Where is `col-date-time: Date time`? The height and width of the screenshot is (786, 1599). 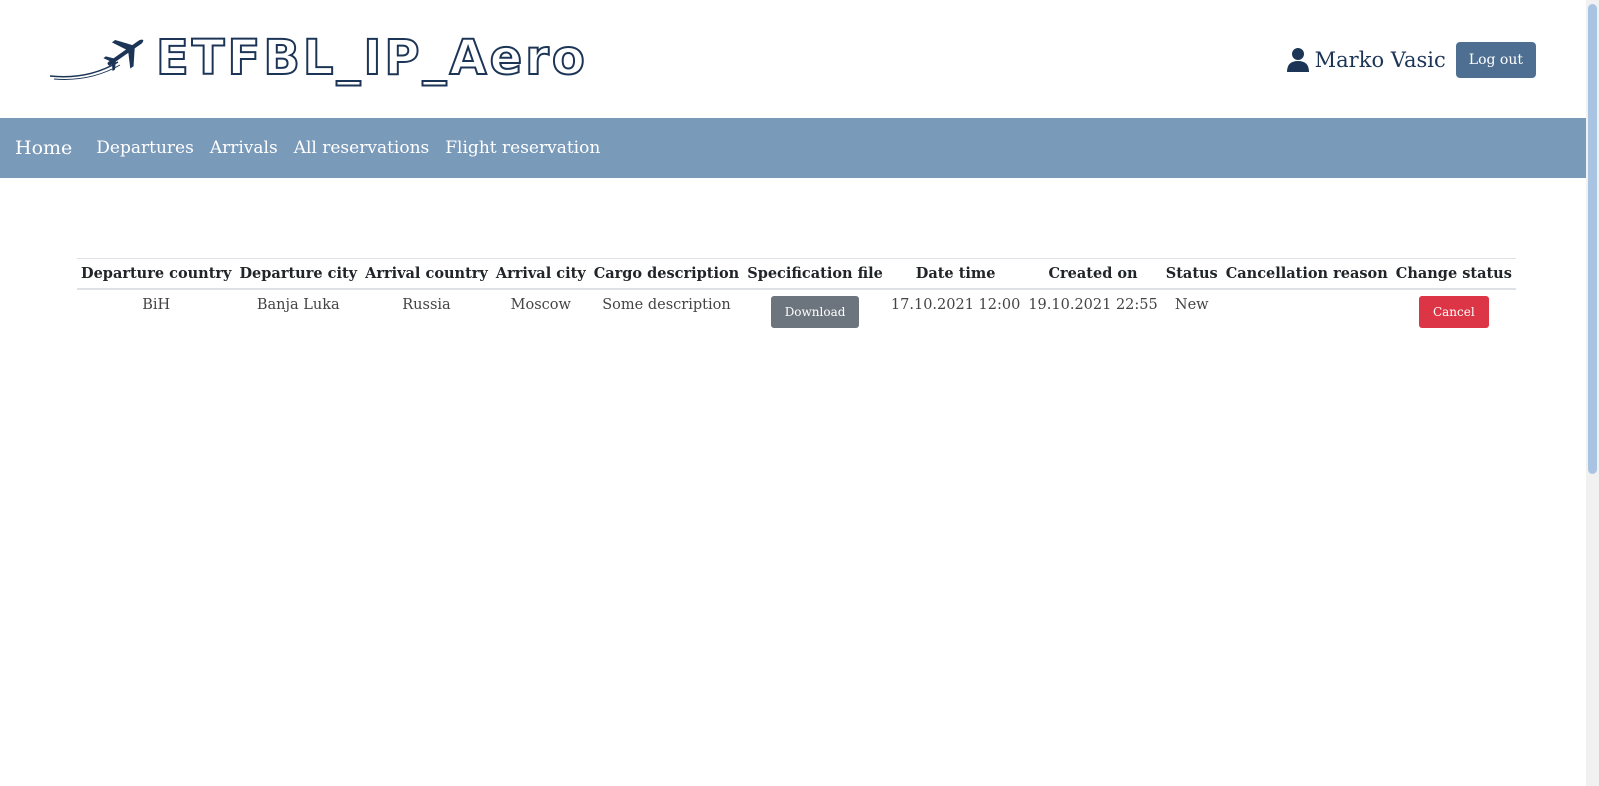 col-date-time: Date time is located at coordinates (955, 274).